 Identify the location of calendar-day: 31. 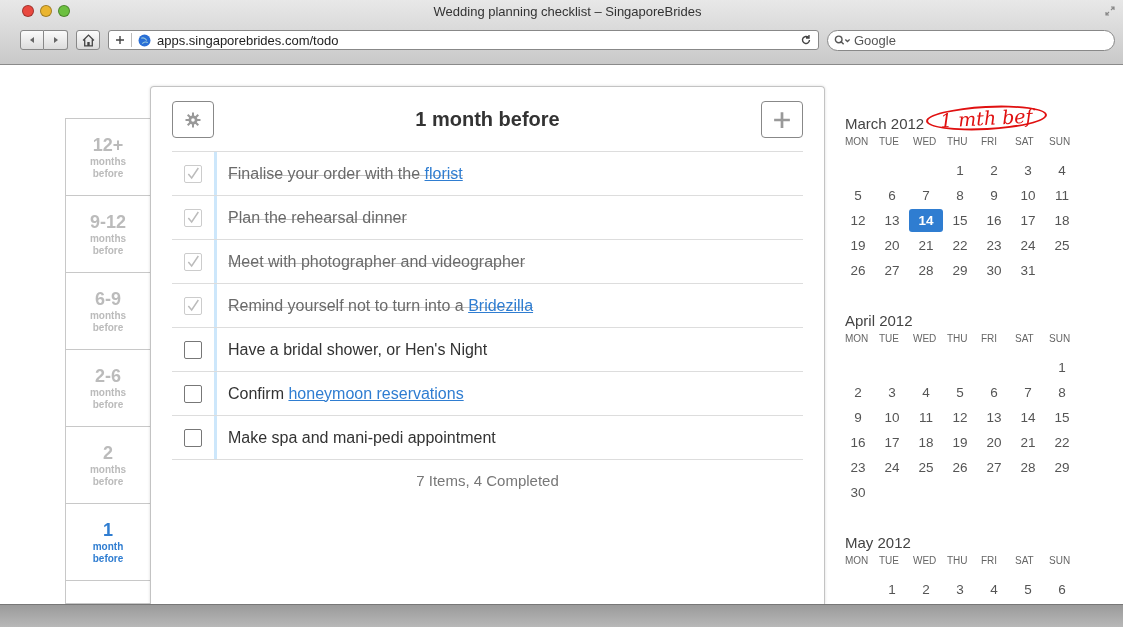
(1028, 270).